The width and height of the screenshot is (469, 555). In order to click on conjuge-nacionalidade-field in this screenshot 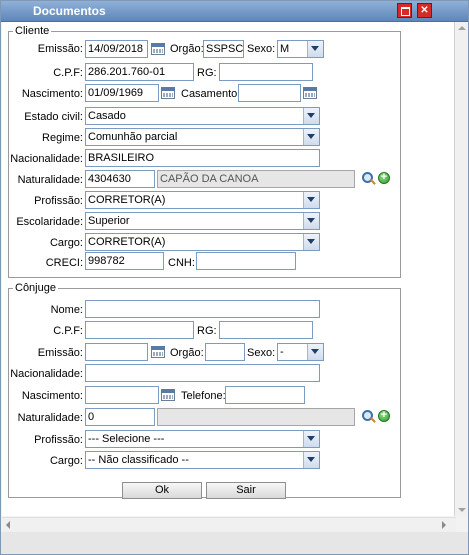, I will do `click(202, 373)`.